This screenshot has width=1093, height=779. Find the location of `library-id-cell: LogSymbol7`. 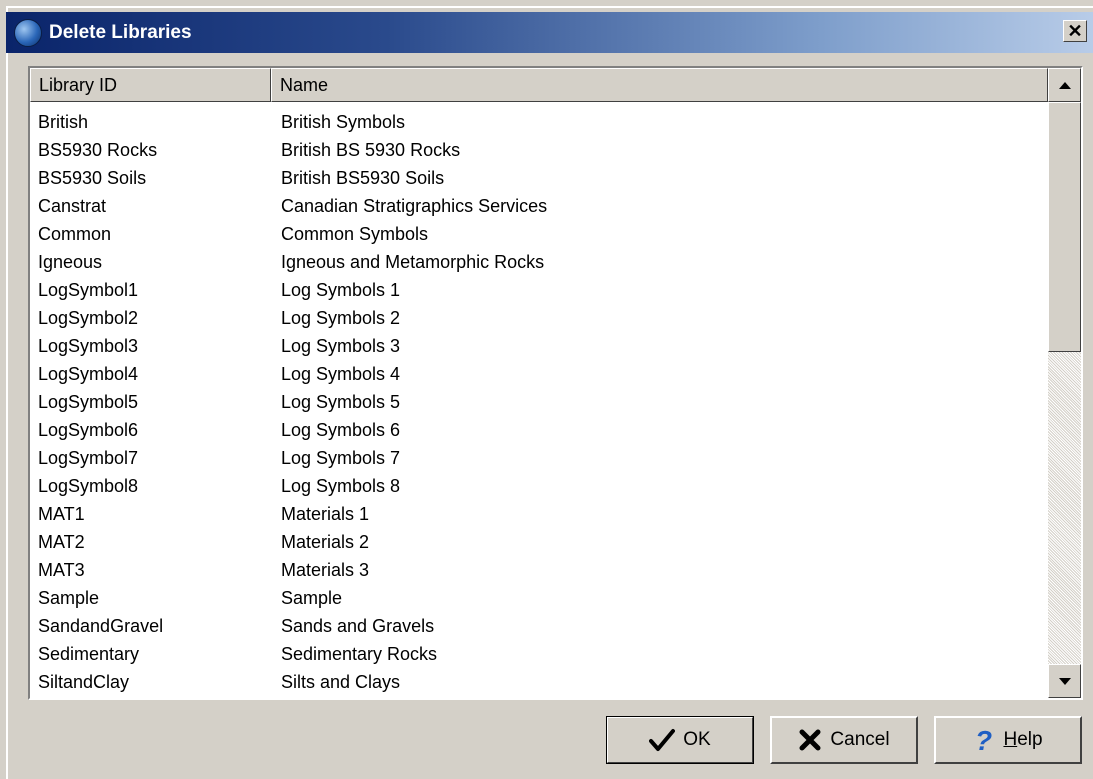

library-id-cell: LogSymbol7 is located at coordinates (88, 457).